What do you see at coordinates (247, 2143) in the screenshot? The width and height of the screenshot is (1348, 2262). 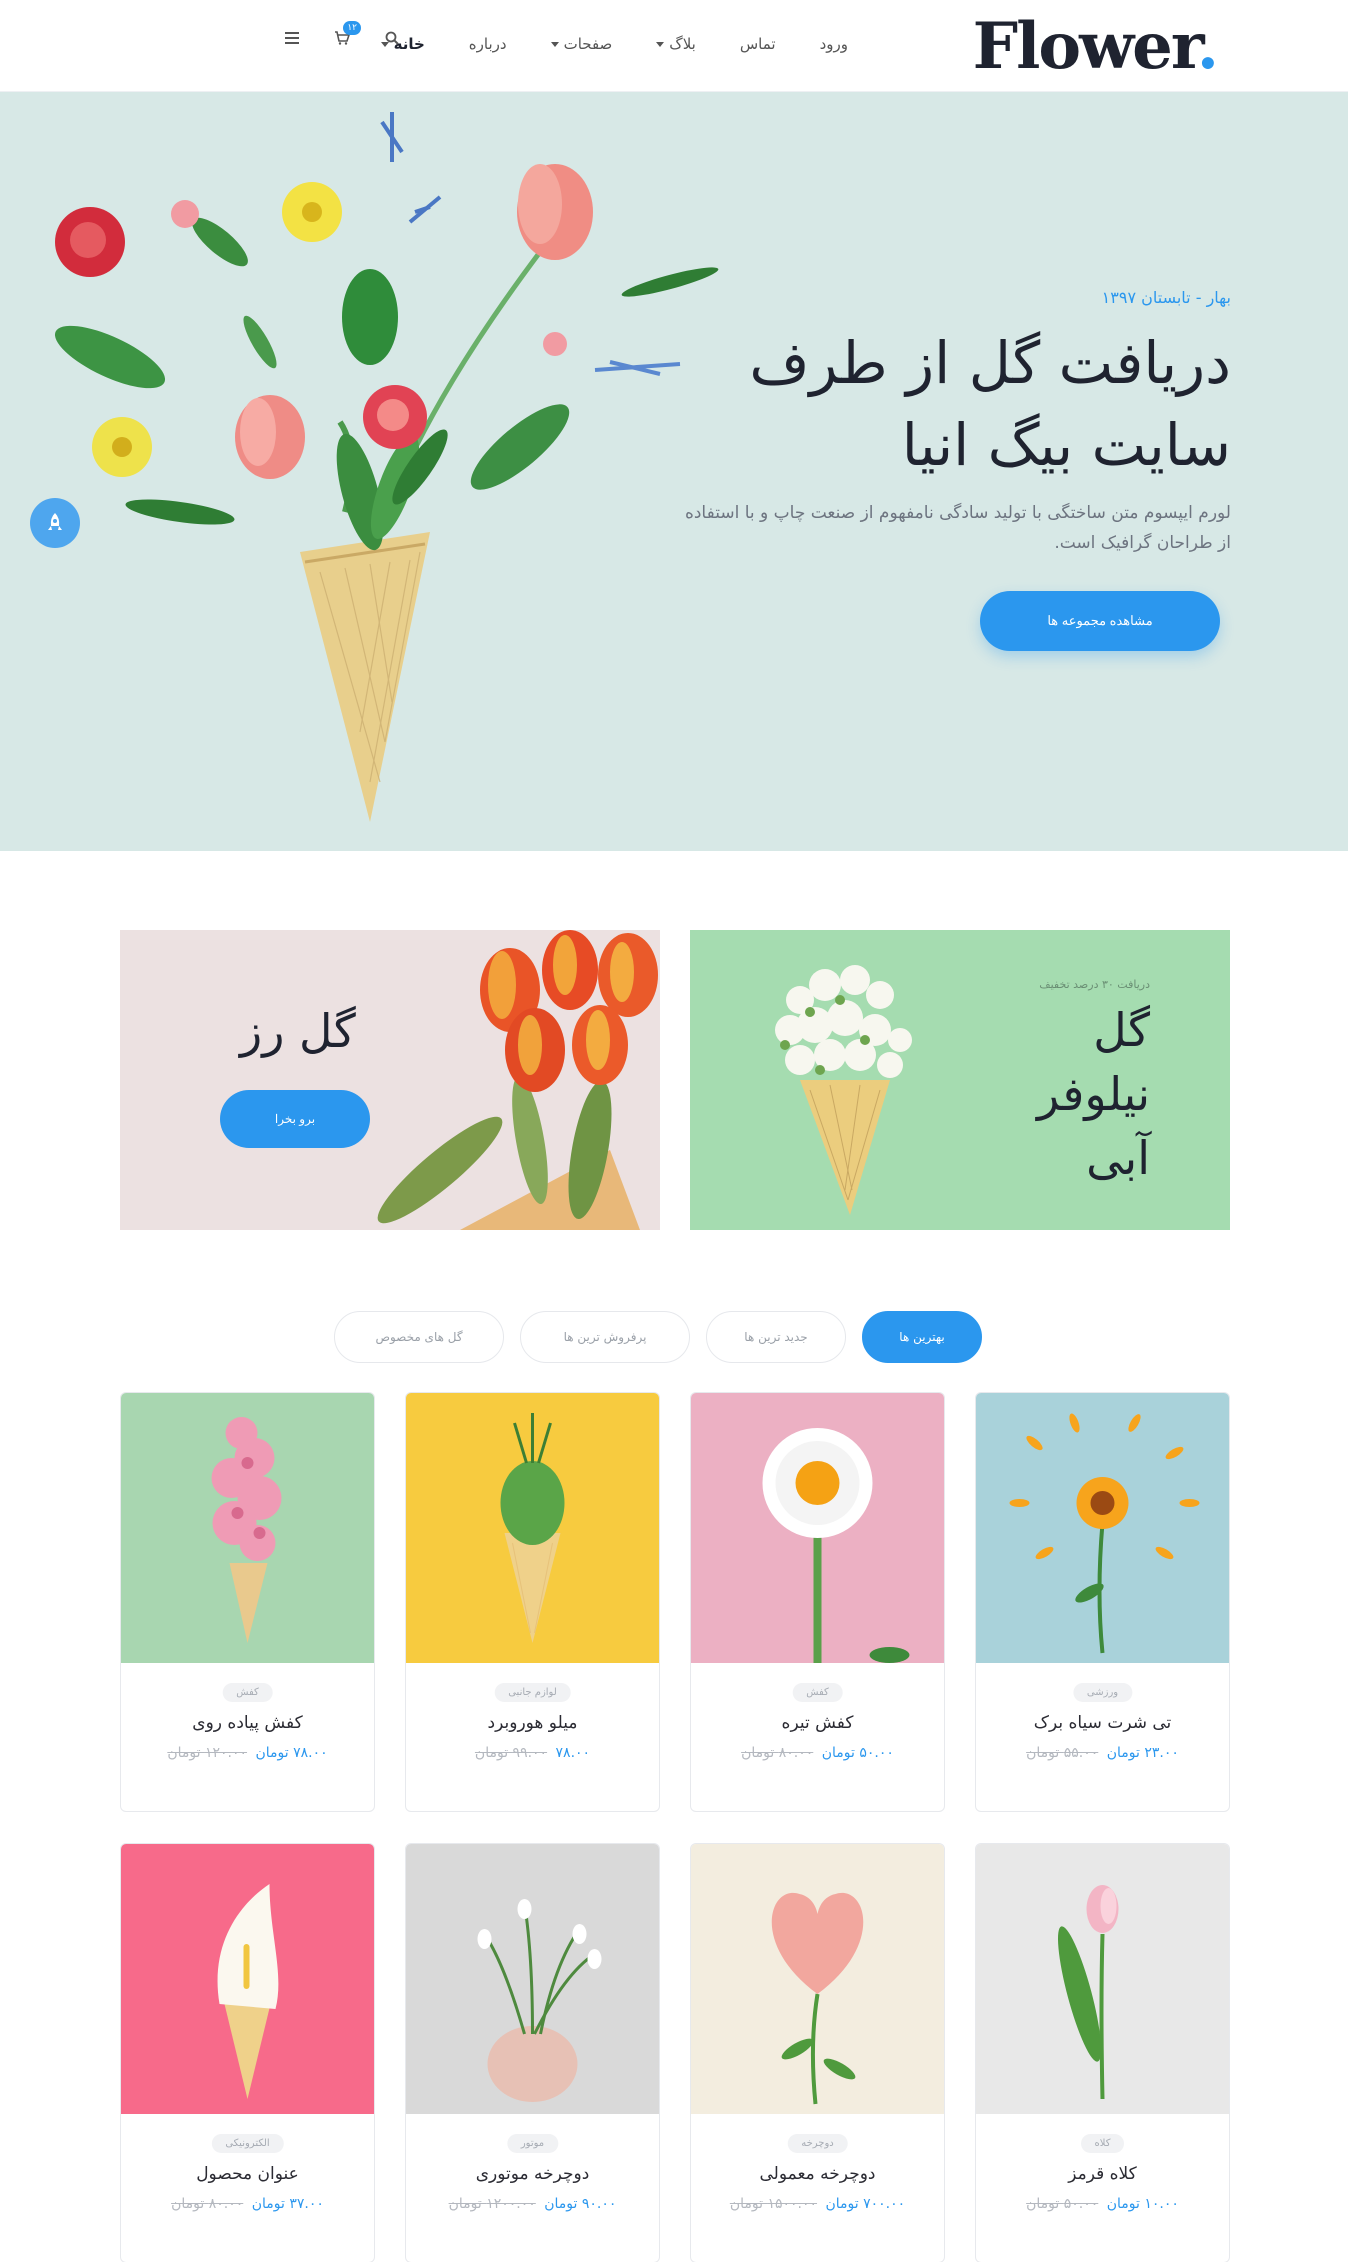 I see `product-category-badge: الکترونیکی` at bounding box center [247, 2143].